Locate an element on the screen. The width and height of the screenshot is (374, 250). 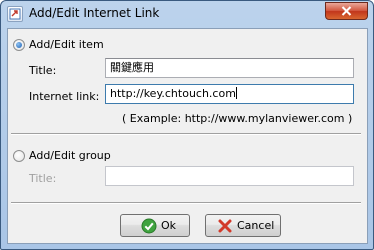
add-edit-item-radio is located at coordinates (19, 45).